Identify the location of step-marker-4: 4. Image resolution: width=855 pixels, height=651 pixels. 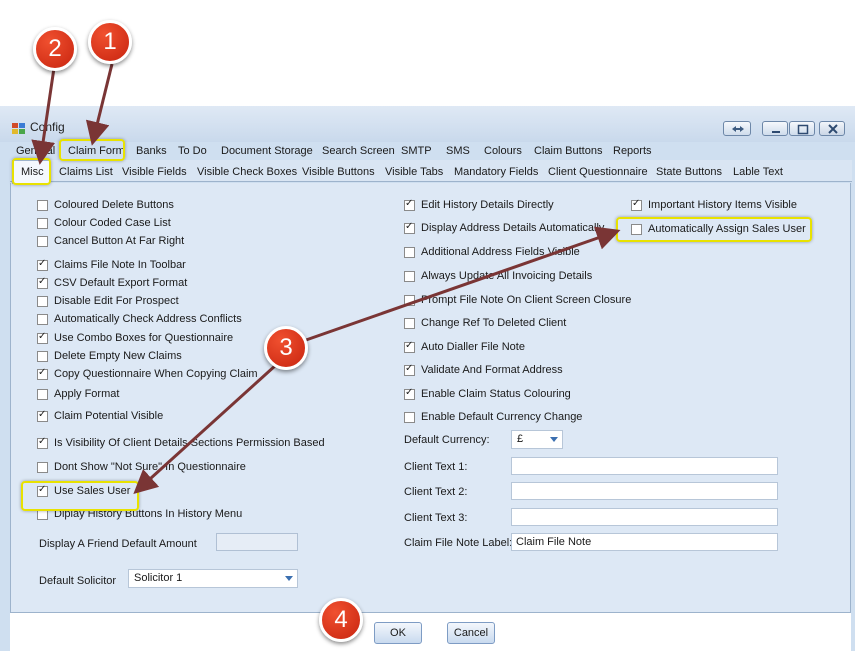
(341, 620).